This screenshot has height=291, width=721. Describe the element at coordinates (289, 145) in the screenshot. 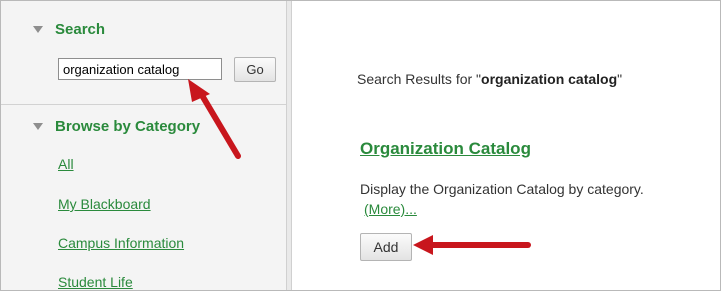

I see `panel-splitter` at that location.